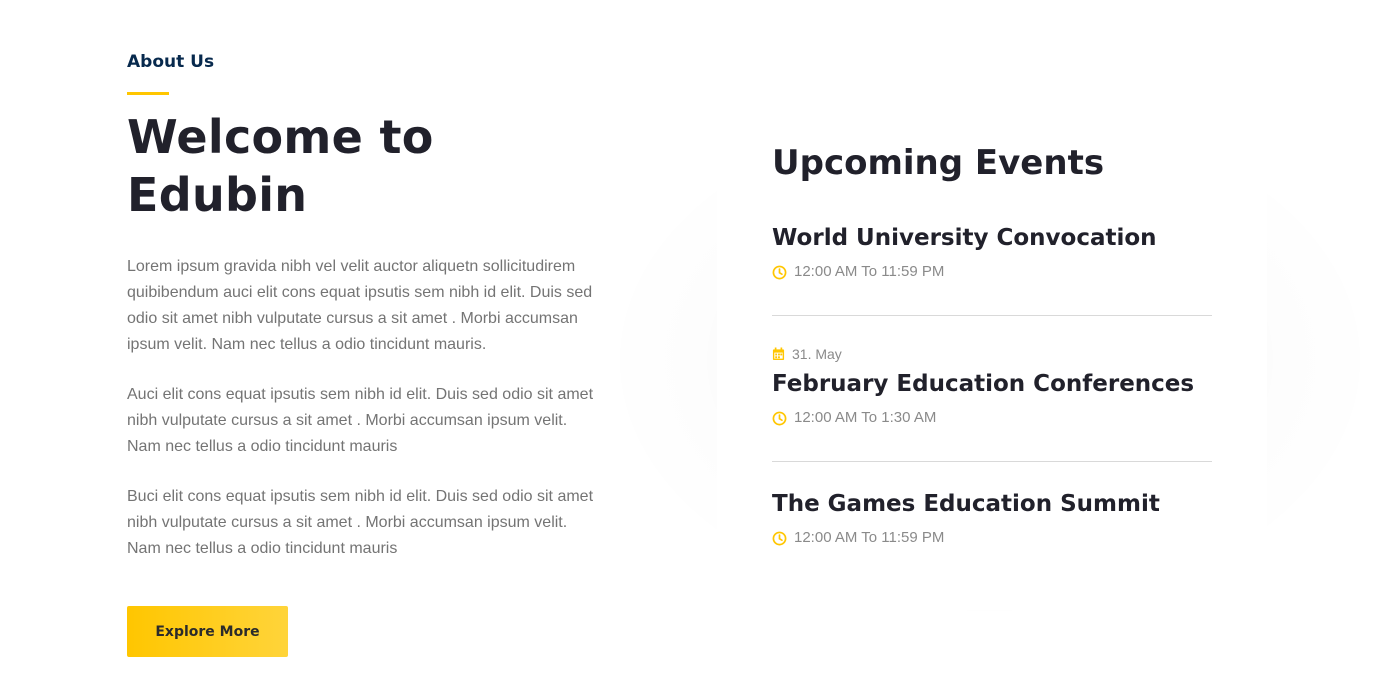  What do you see at coordinates (992, 354) in the screenshot?
I see `event-date: 31. May` at bounding box center [992, 354].